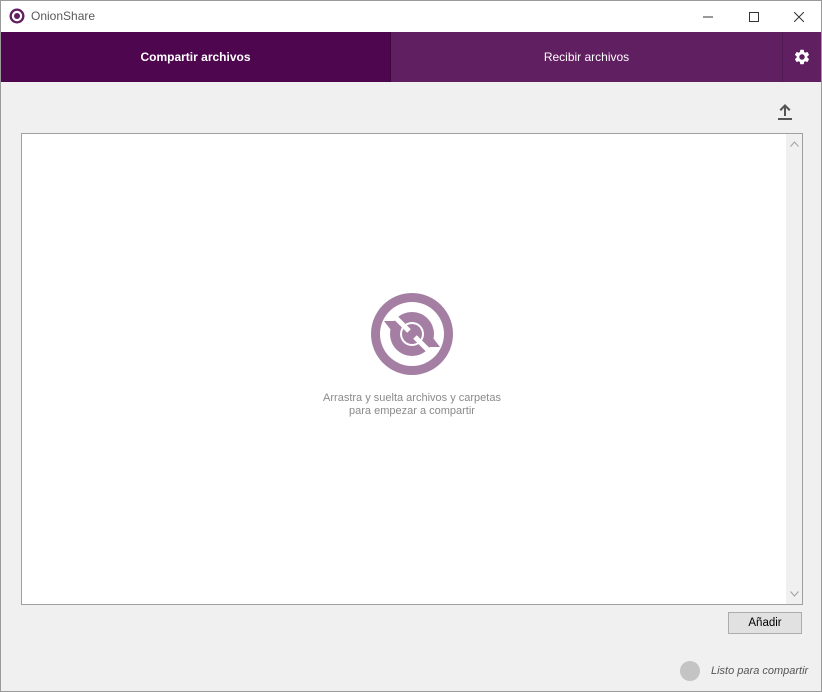 This screenshot has width=822, height=692. I want to click on chevron-down-icon, so click(794, 594).